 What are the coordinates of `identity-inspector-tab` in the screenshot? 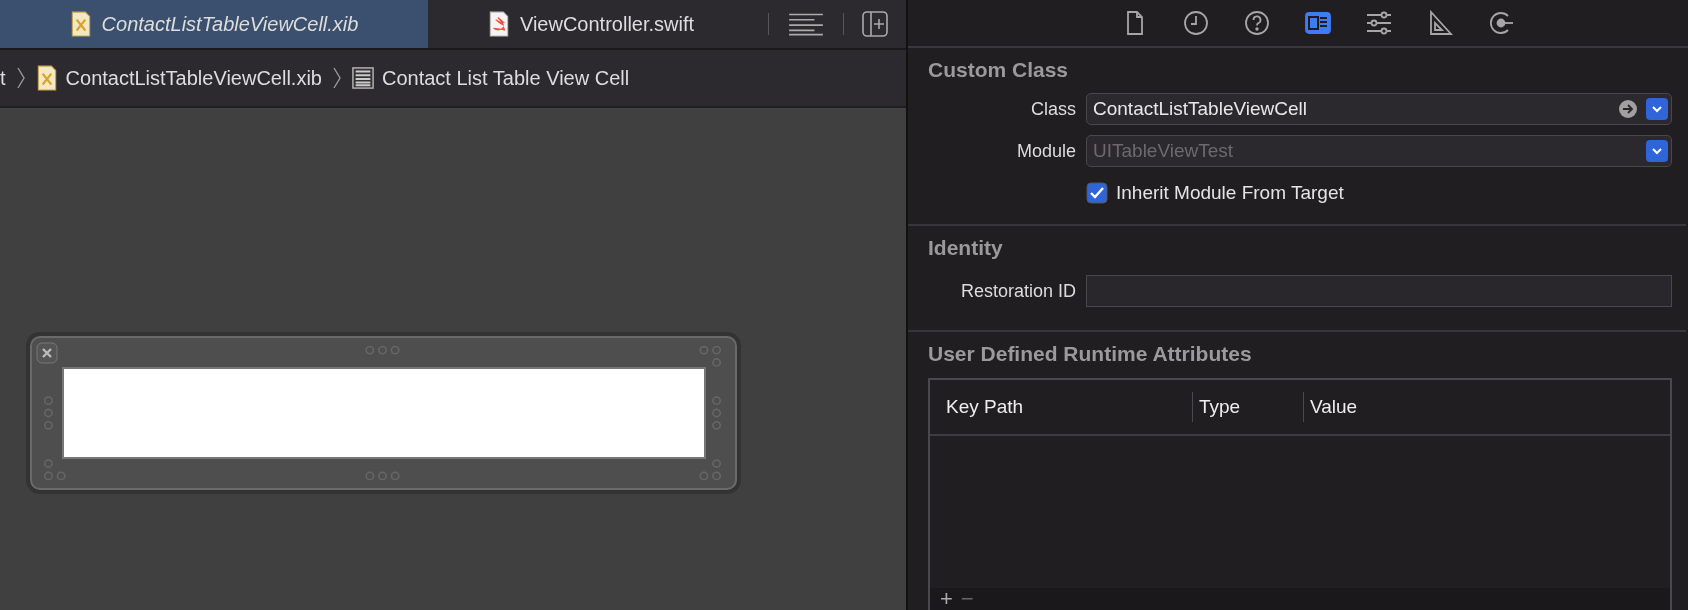 It's located at (1318, 23).